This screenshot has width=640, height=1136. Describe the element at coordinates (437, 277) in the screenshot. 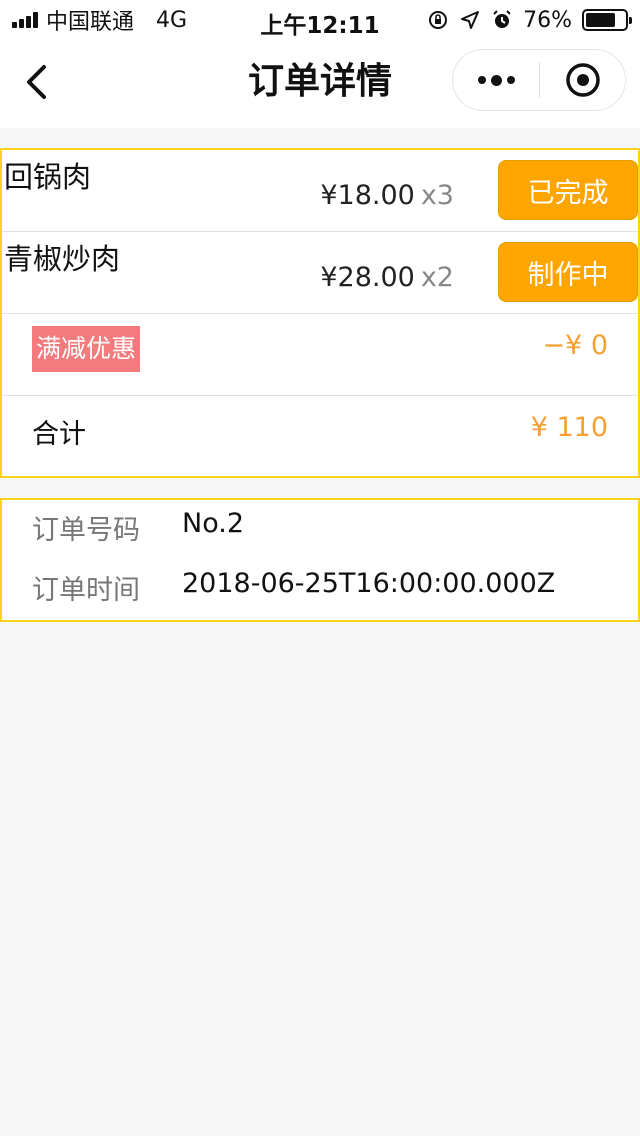

I see `item-quantity: x2` at that location.